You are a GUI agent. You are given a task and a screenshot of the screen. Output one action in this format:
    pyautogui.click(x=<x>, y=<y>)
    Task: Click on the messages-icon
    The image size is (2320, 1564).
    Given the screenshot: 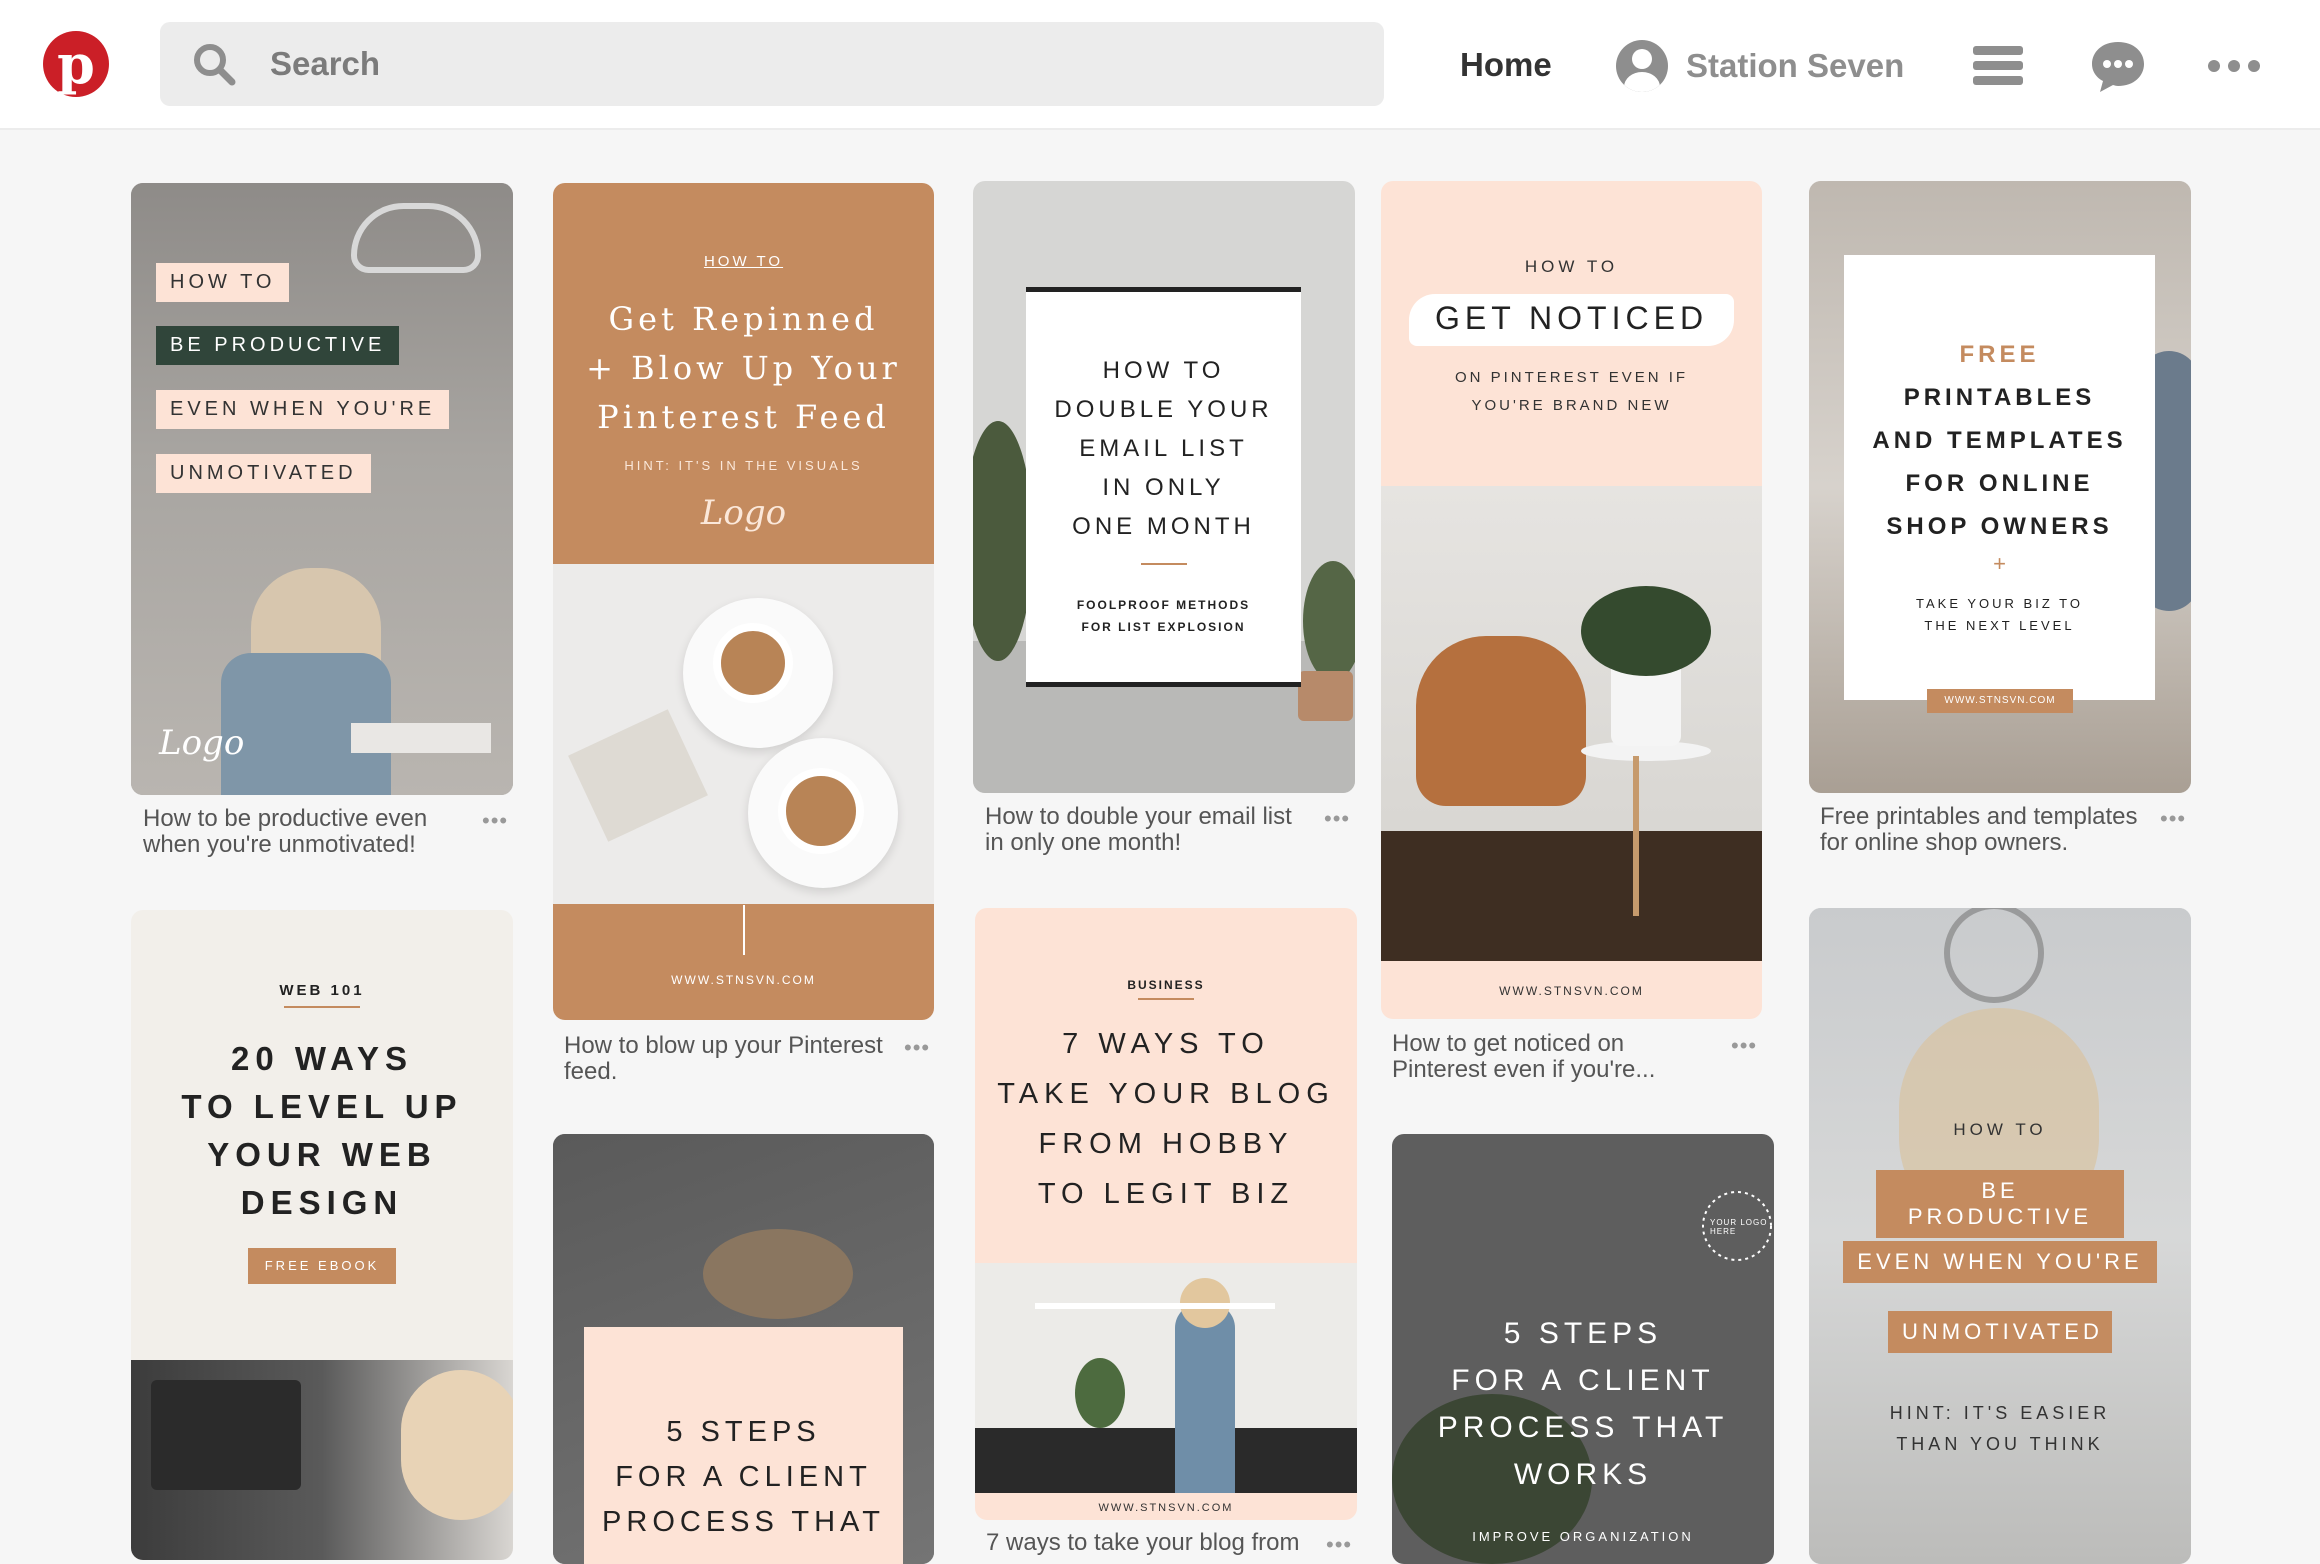 What is the action you would take?
    pyautogui.click(x=2118, y=66)
    